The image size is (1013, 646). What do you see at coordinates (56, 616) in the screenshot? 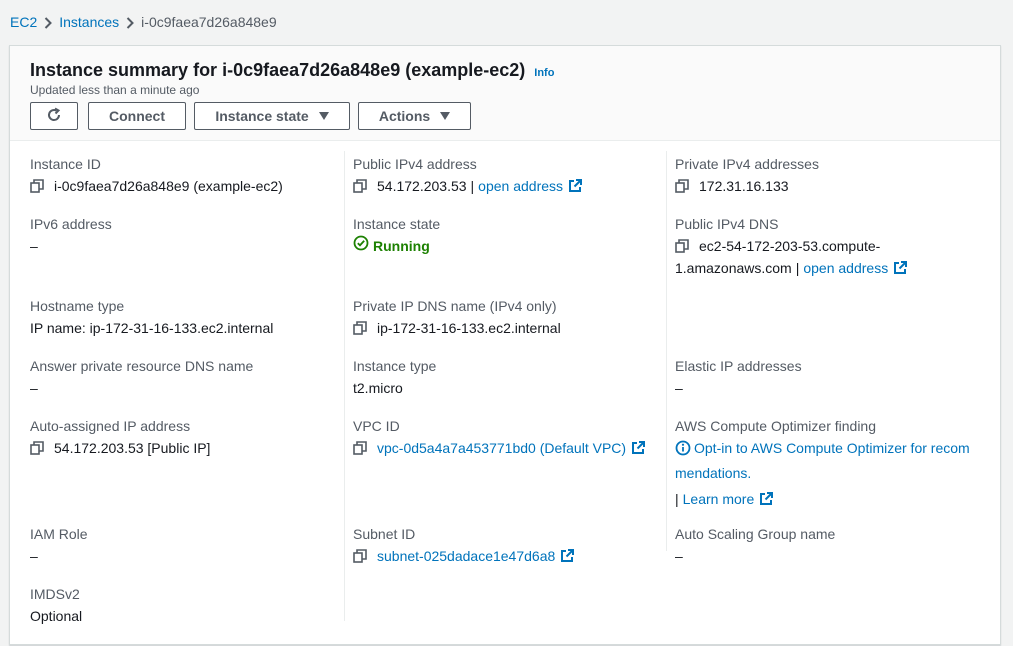
I see `imdsv2-value: Optional` at bounding box center [56, 616].